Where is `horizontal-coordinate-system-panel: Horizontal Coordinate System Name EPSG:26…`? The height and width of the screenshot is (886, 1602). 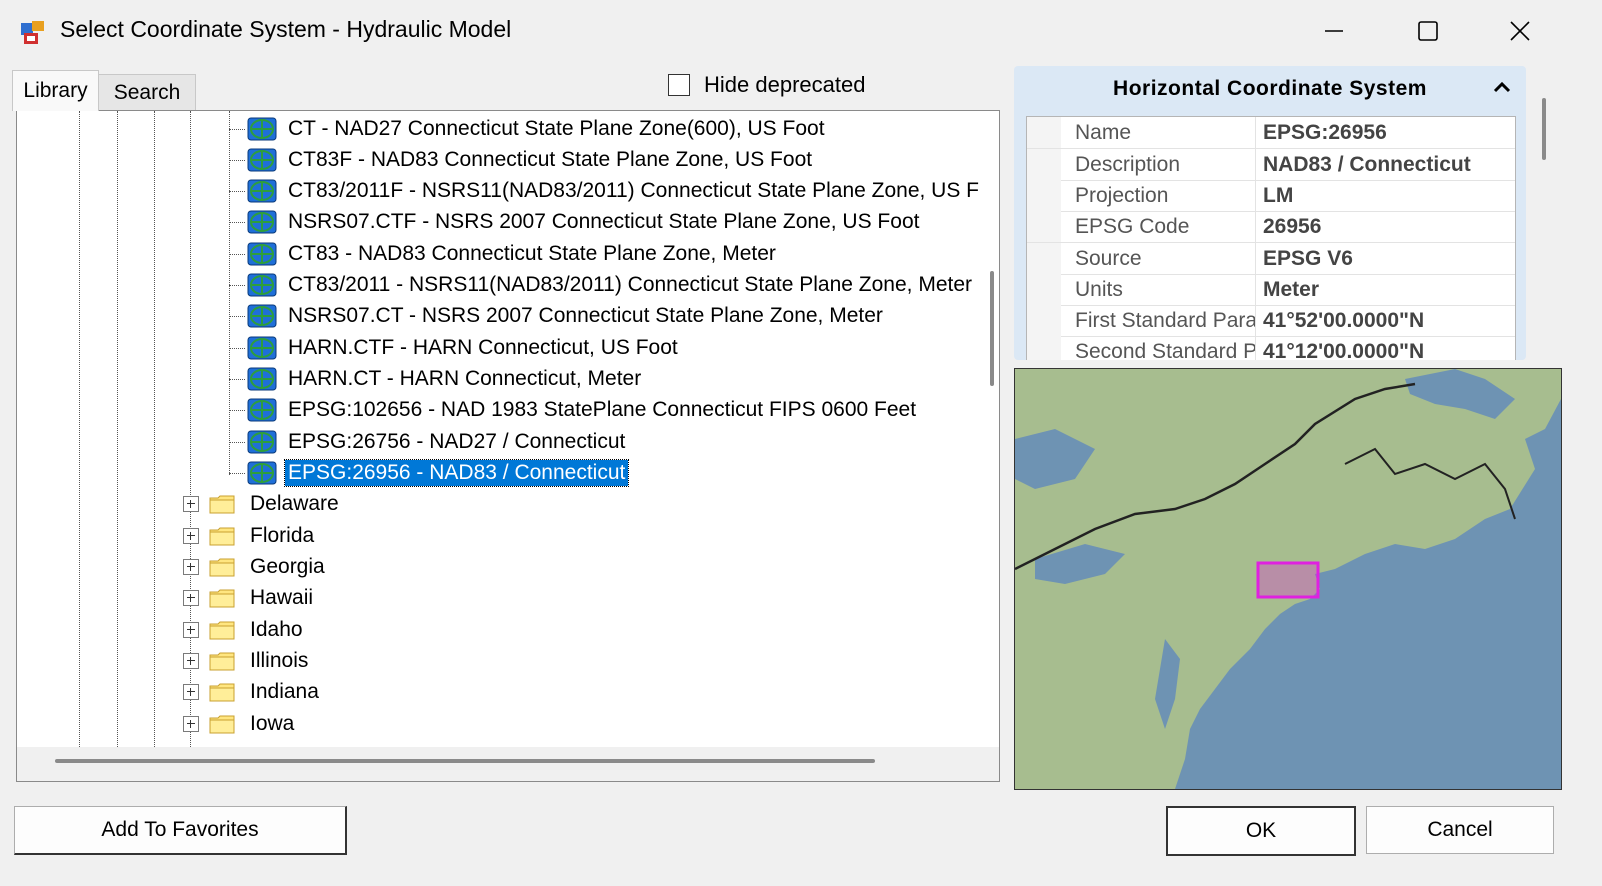
horizontal-coordinate-system-panel: Horizontal Coordinate System Name EPSG:26… is located at coordinates (1270, 213).